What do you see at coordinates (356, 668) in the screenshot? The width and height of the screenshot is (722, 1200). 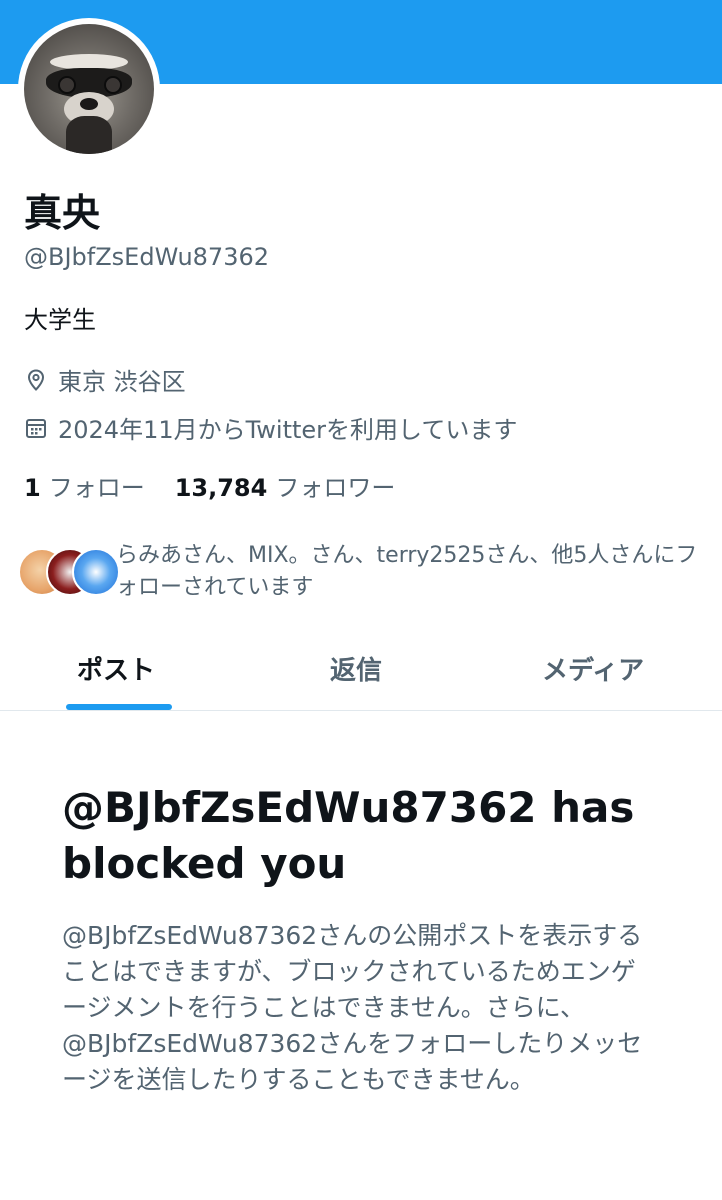 I see `tab-replies: 返信` at bounding box center [356, 668].